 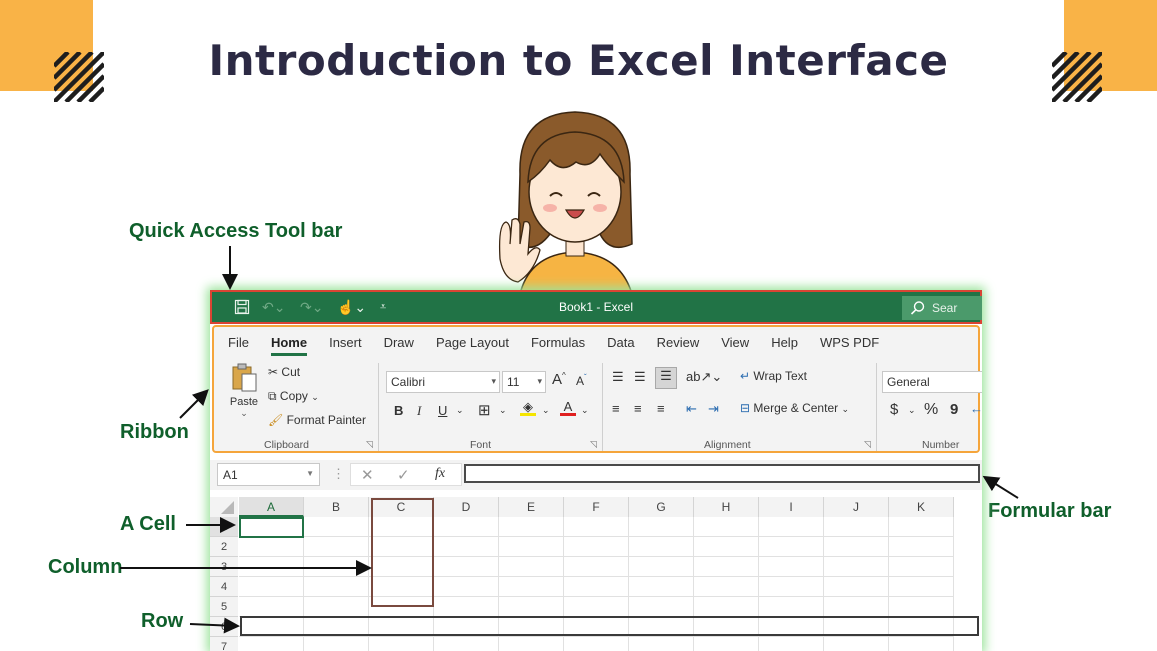 I want to click on row-header-3: 3, so click(x=224, y=567).